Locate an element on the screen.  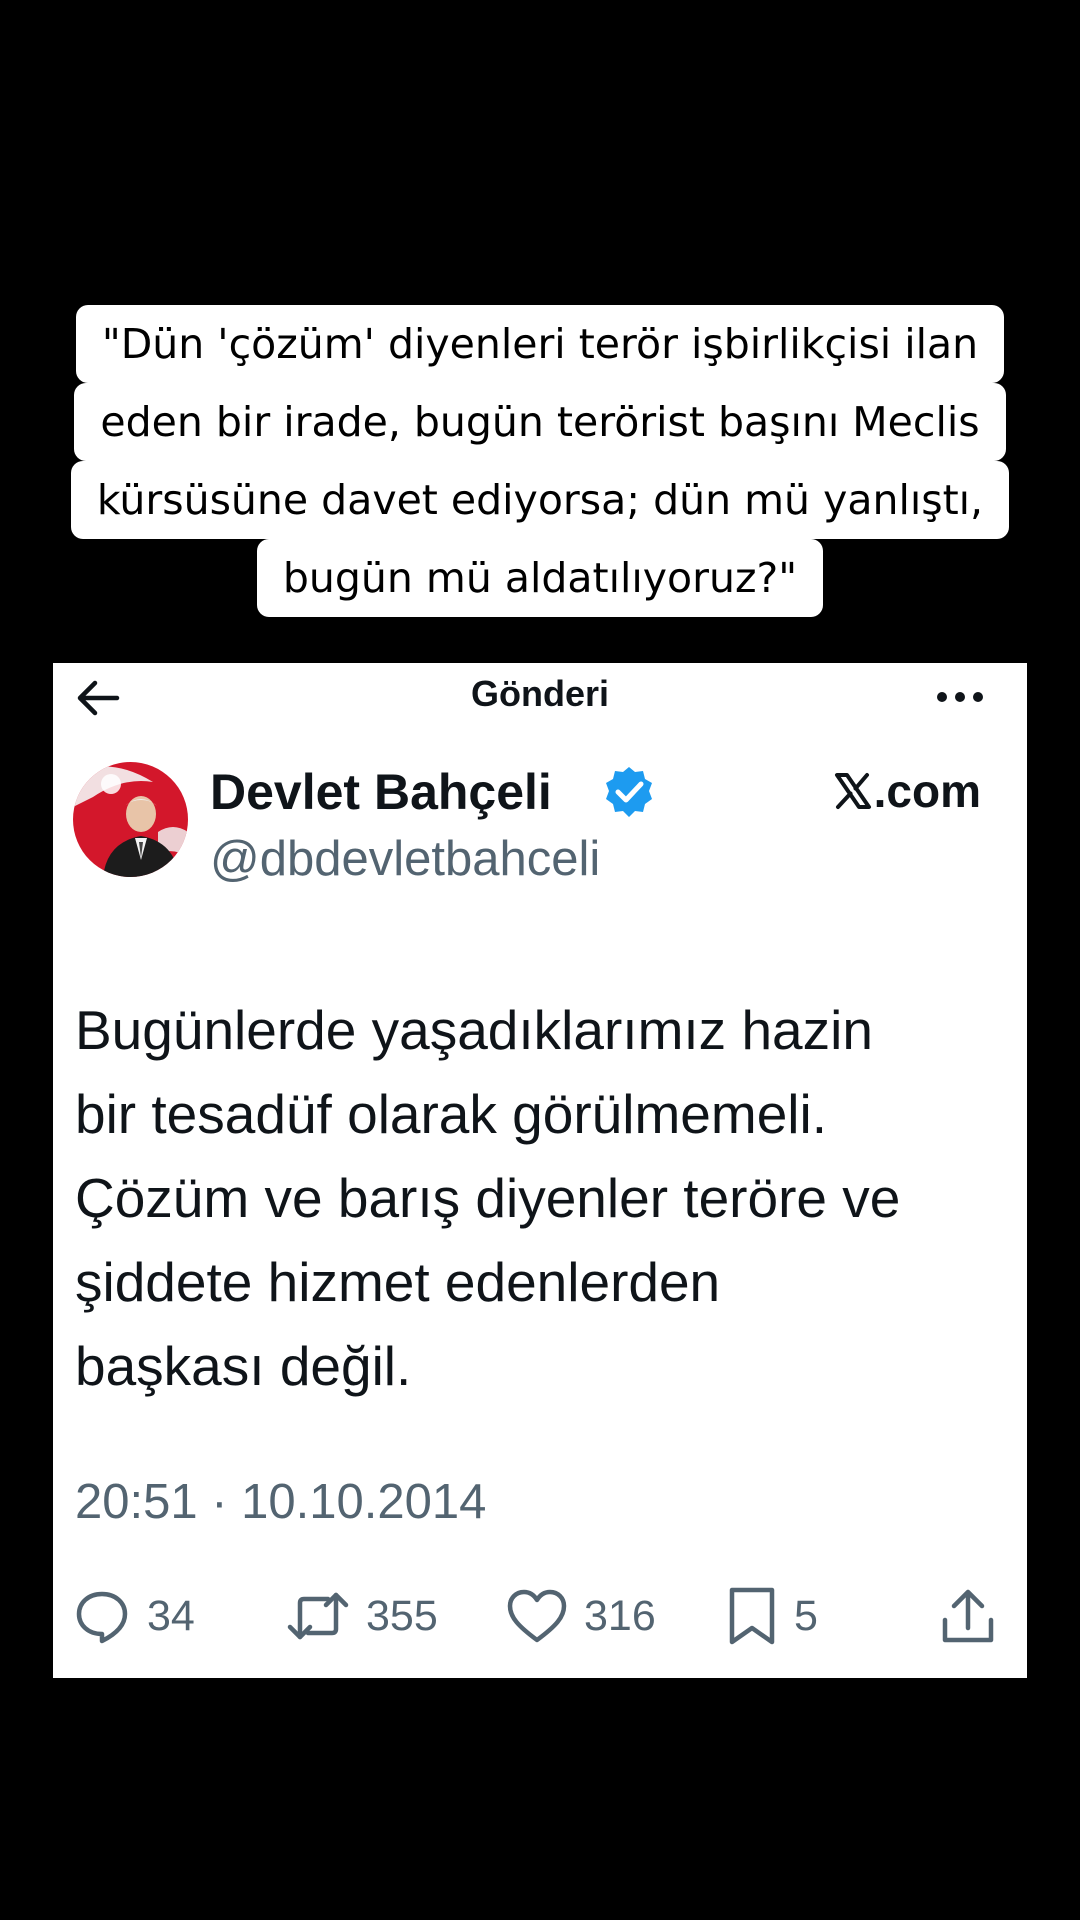
post-header-bar: Gönderi is located at coordinates (540, 696).